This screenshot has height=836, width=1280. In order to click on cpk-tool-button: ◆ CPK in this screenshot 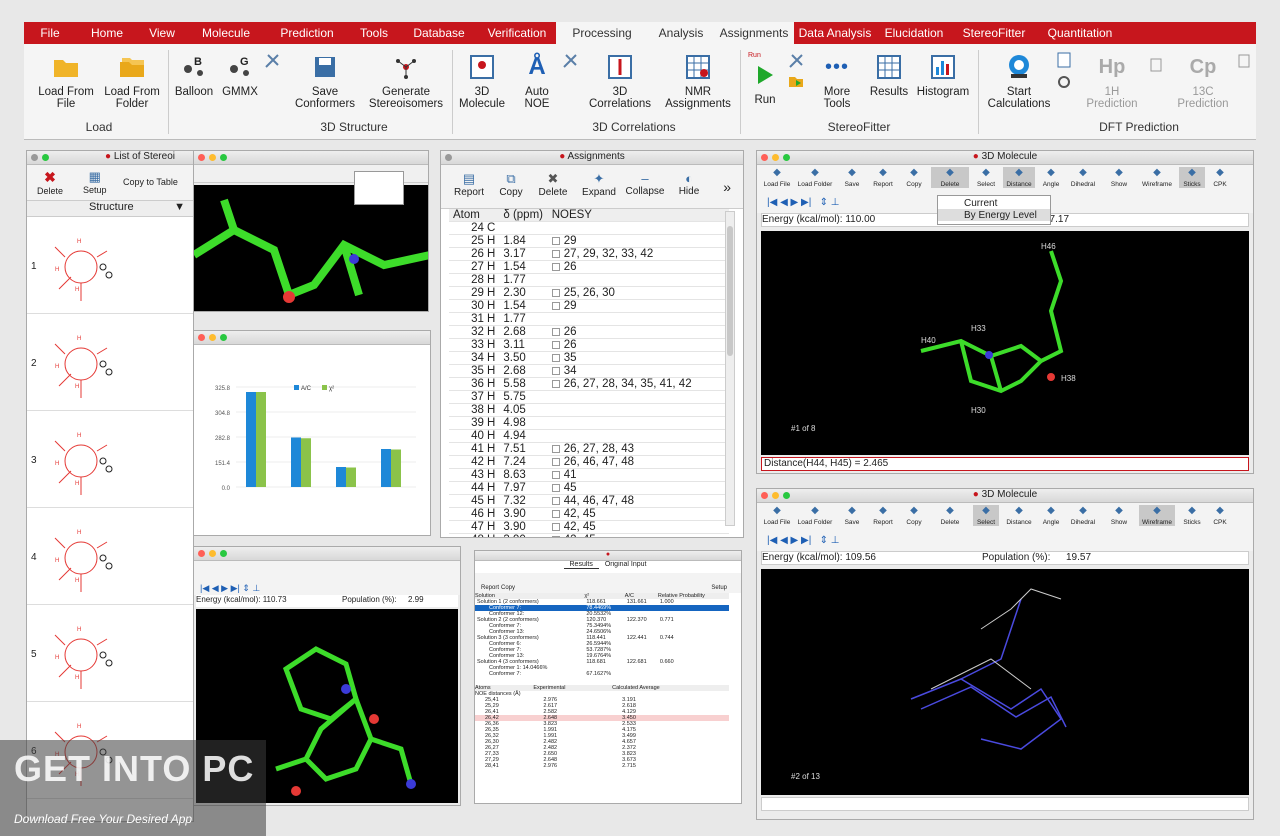, I will do `click(1220, 177)`.